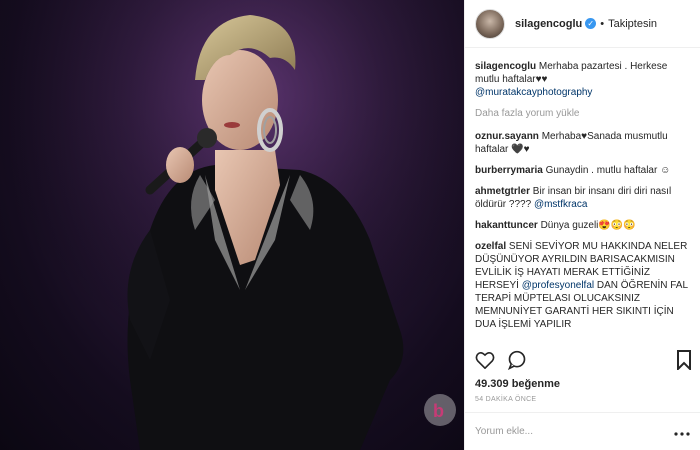  What do you see at coordinates (507, 136) in the screenshot?
I see `comment-user: oznur.sayann` at bounding box center [507, 136].